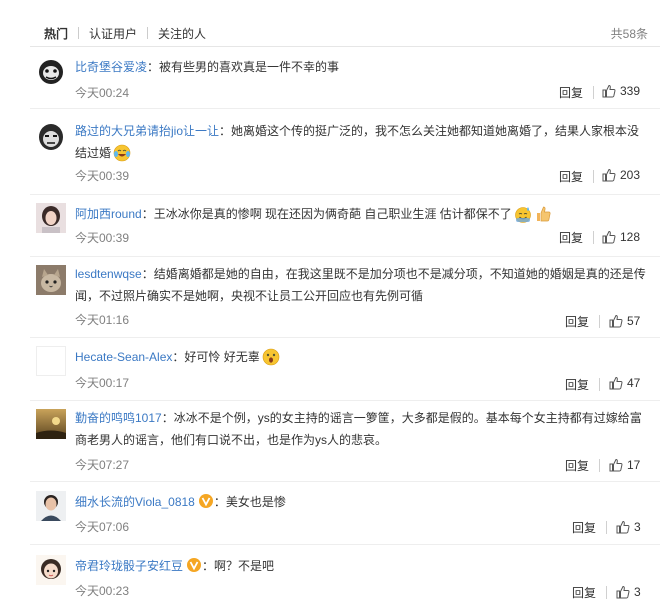 The image size is (660, 604). What do you see at coordinates (182, 33) in the screenshot?
I see `tab-following: 关注的人` at bounding box center [182, 33].